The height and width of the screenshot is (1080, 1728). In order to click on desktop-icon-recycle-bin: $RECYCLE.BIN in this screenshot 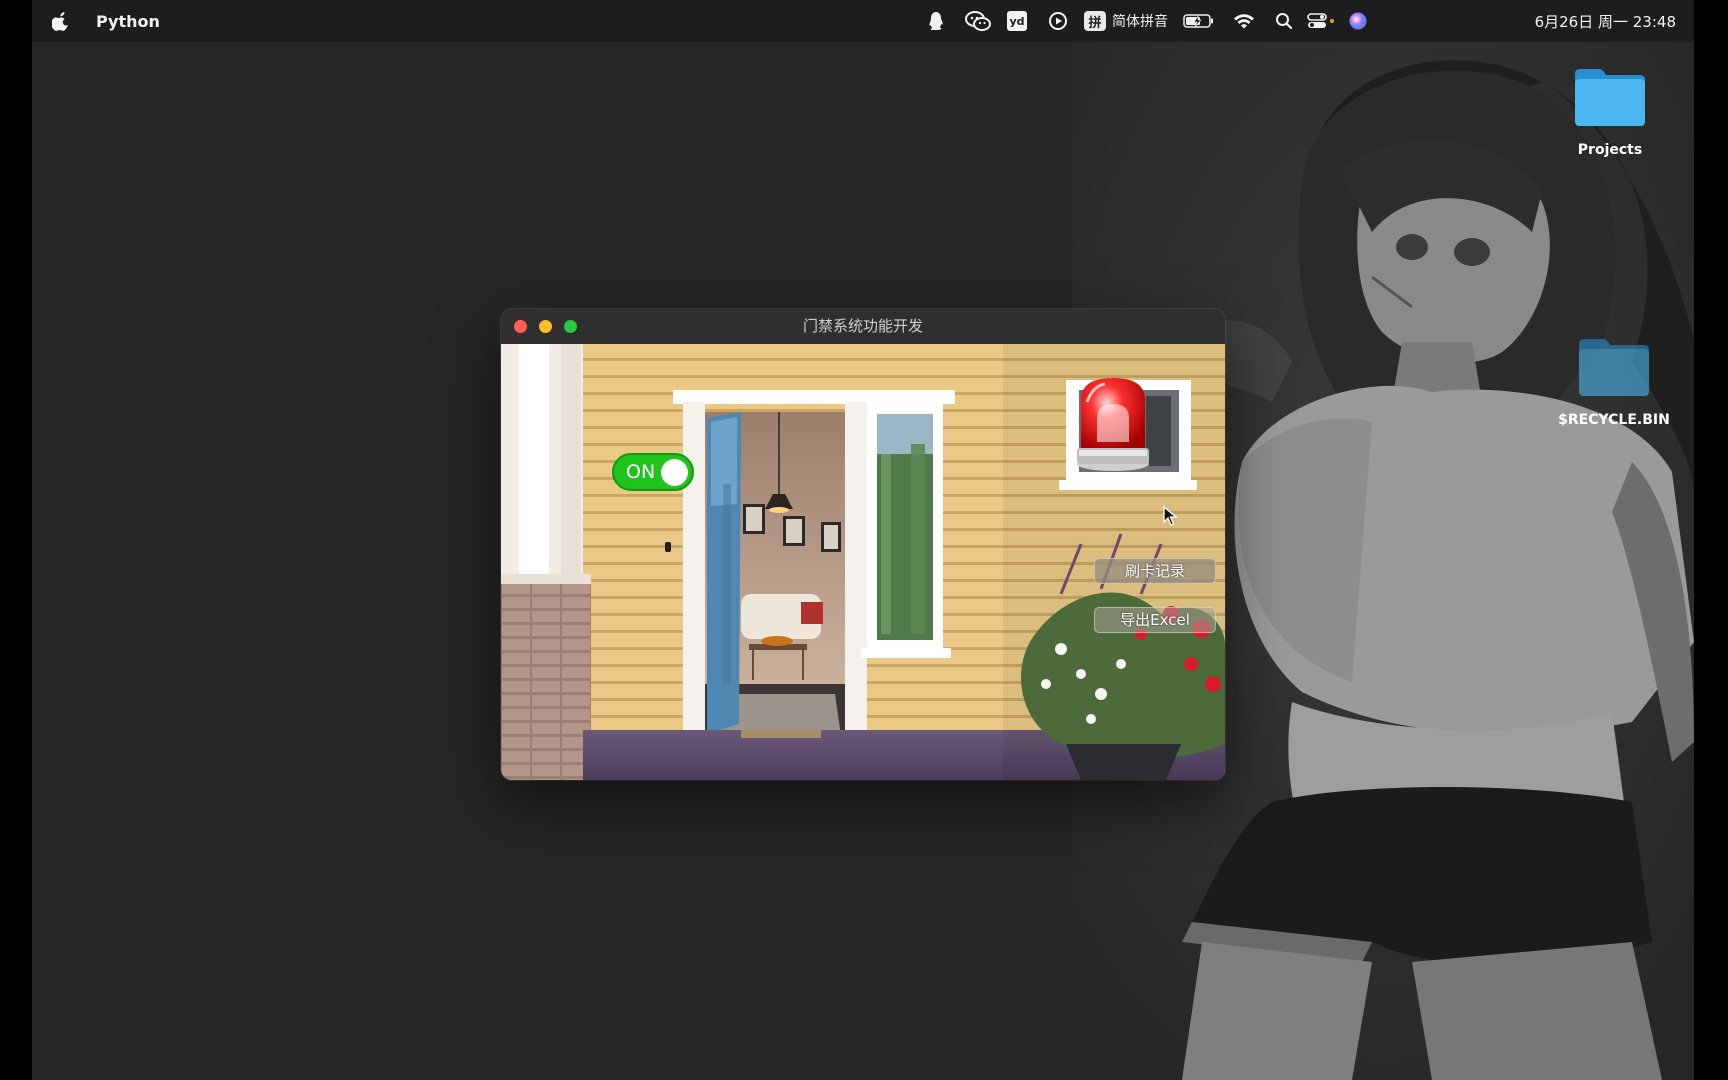, I will do `click(1614, 382)`.